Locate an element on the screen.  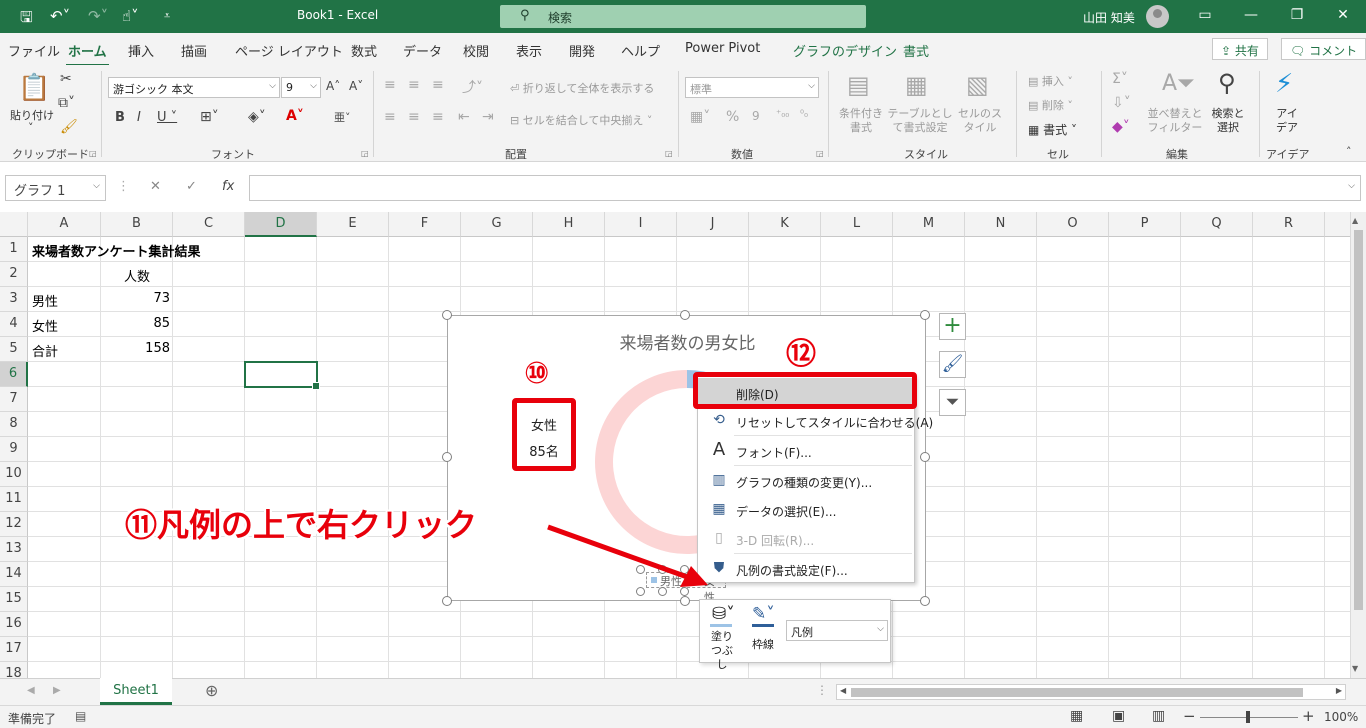
chart-handle-tc is located at coordinates (685, 315).